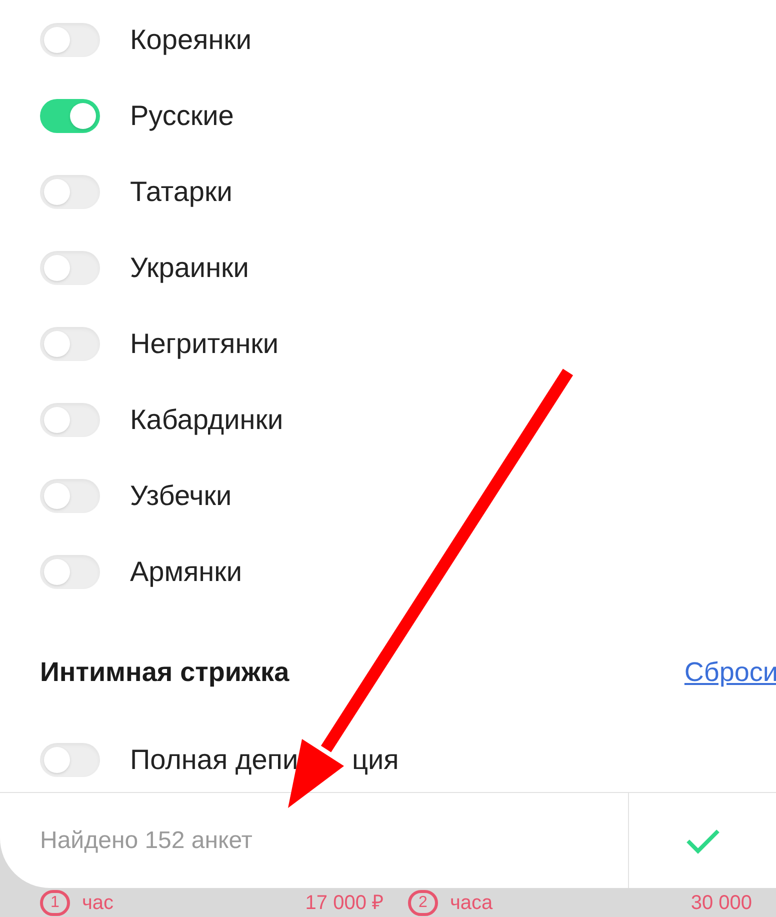 This screenshot has width=776, height=917. I want to click on price-label: 17 000 ₽, so click(344, 903).